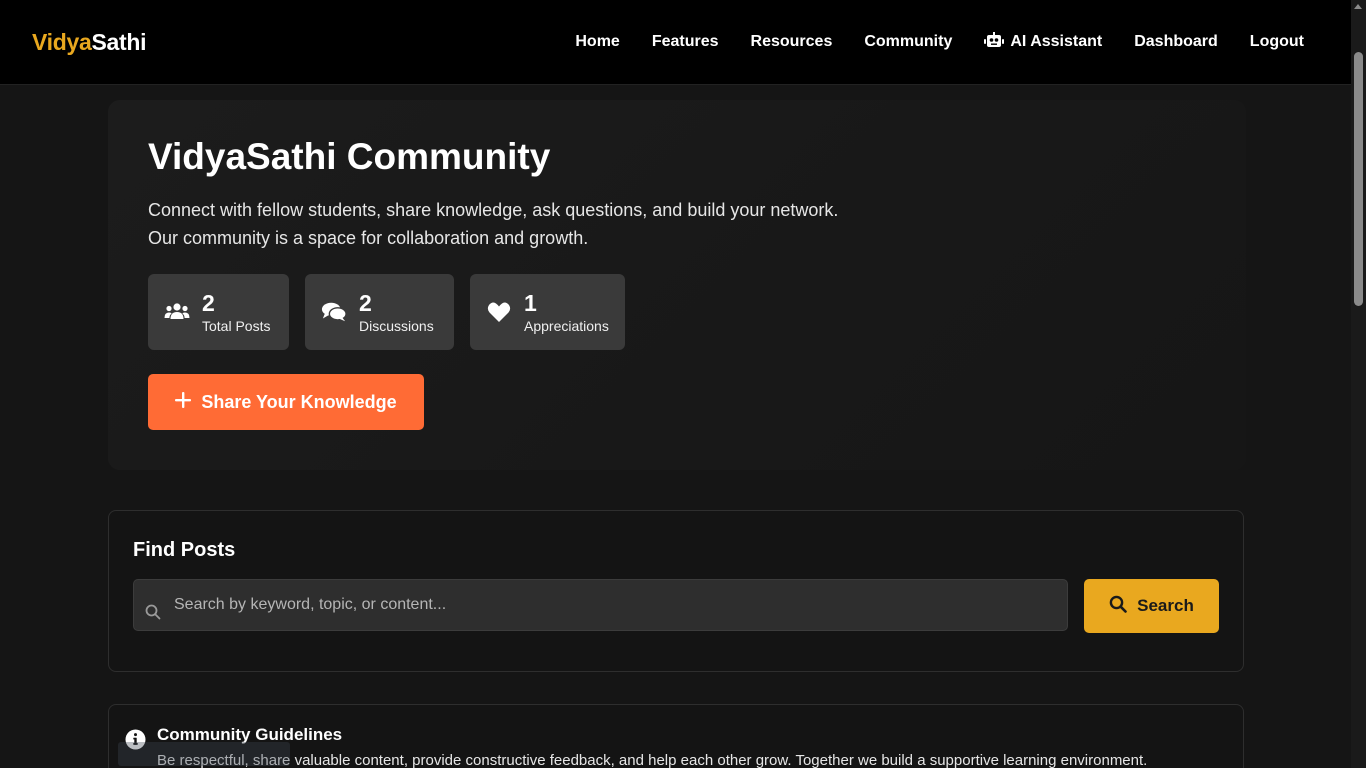  What do you see at coordinates (1358, 6) in the screenshot?
I see `scroll-up-arrow-icon` at bounding box center [1358, 6].